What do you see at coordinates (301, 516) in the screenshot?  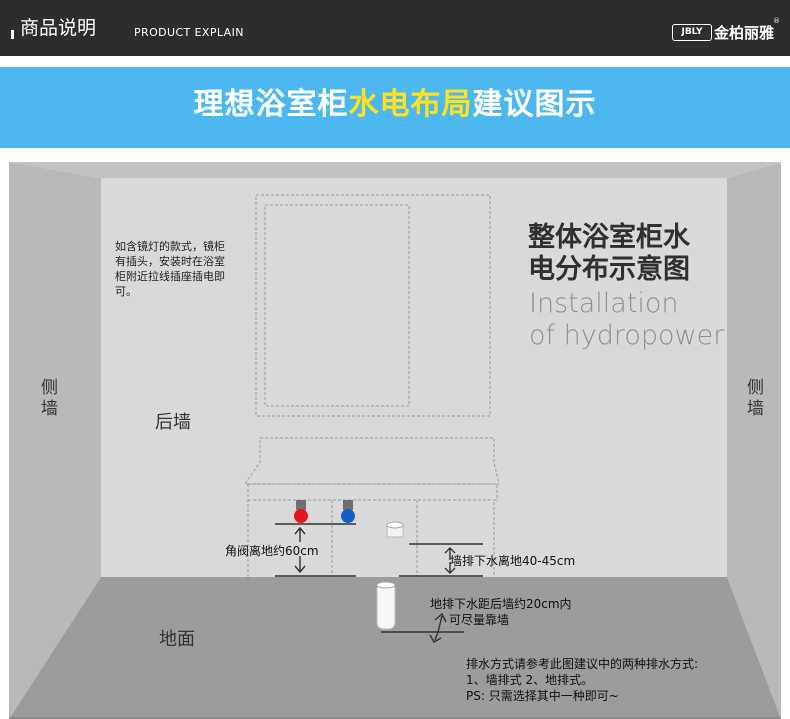 I see `hot-water-valve` at bounding box center [301, 516].